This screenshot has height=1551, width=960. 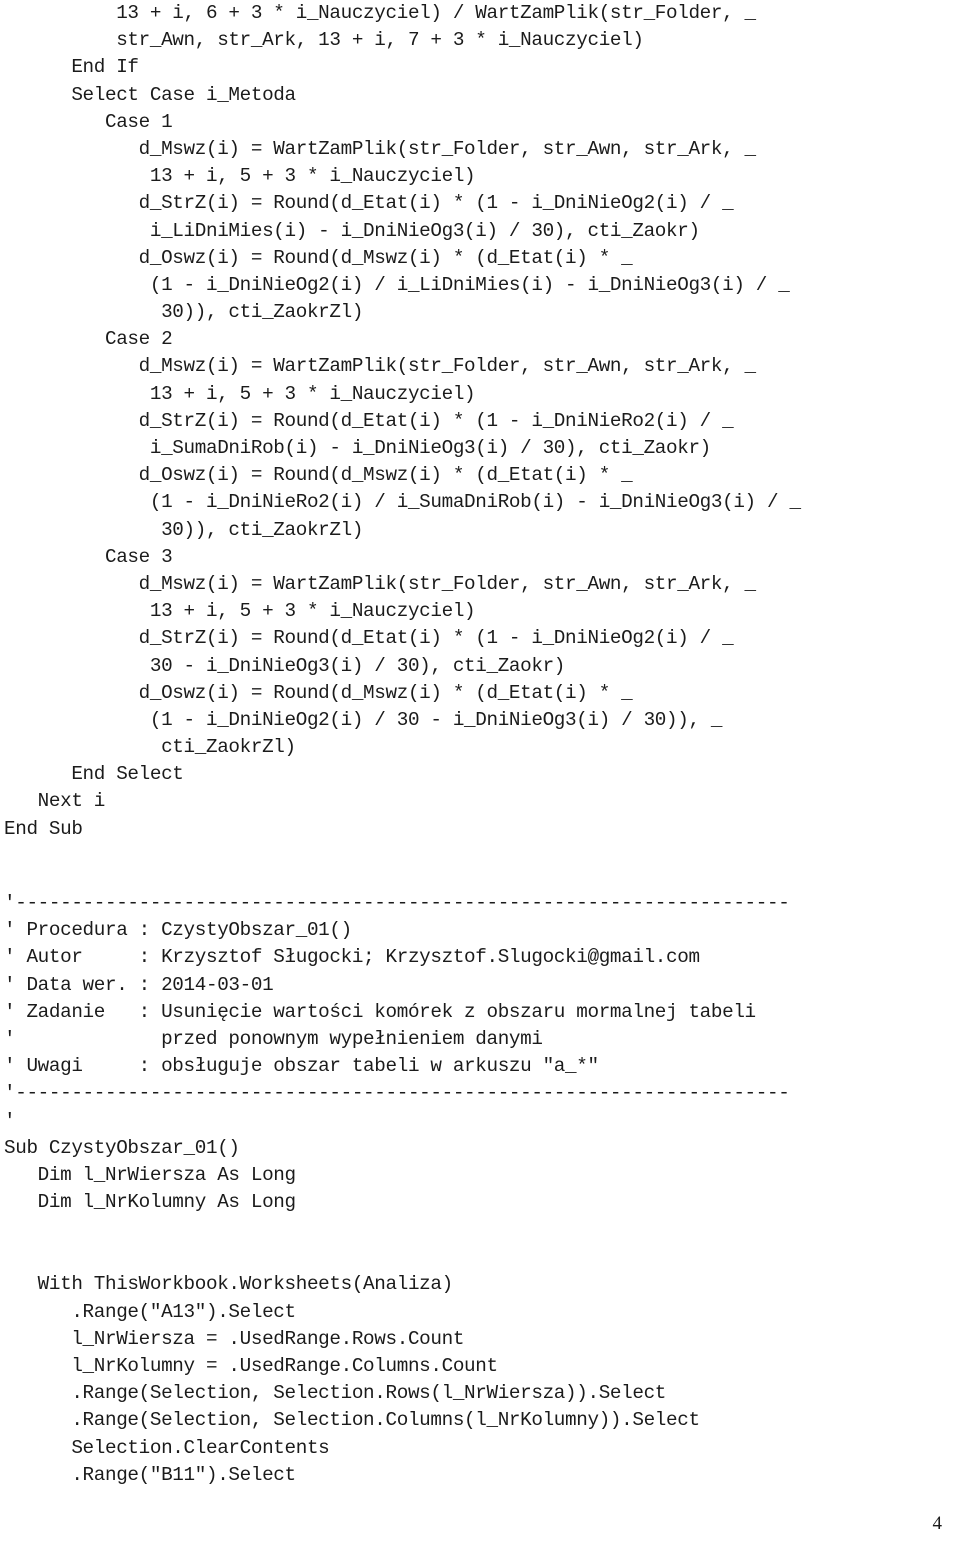 I want to click on code-line: End Sub, so click(x=43, y=828).